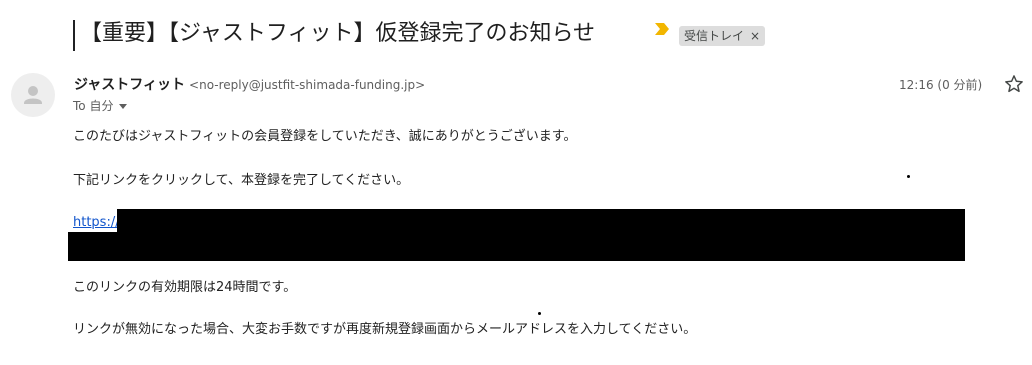 This screenshot has height=365, width=1032. I want to click on body-line-greeting: このたびはジャストフィットの会員登録をしていただき、誠にありがとうございます。, so click(325, 136).